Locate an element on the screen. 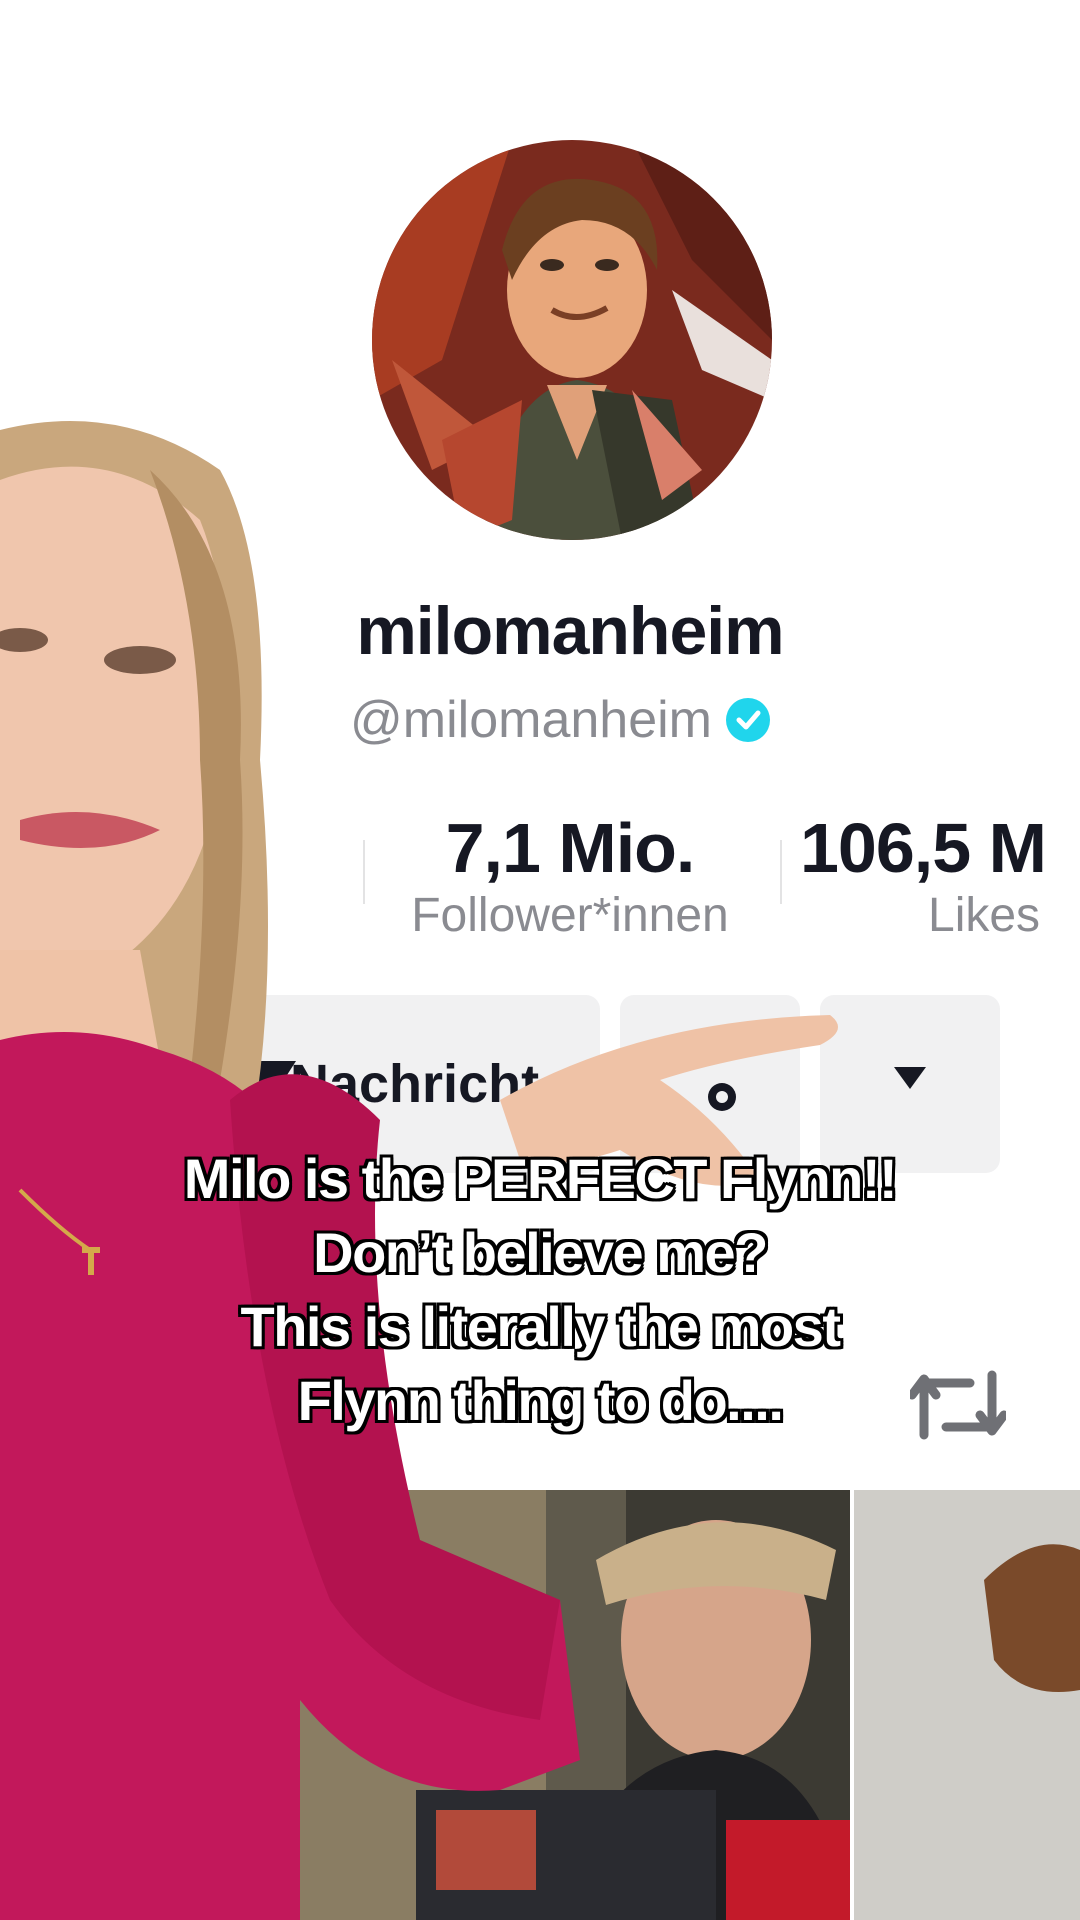 The image size is (1080, 1920). handle-text: @milomanheim is located at coordinates (531, 720).